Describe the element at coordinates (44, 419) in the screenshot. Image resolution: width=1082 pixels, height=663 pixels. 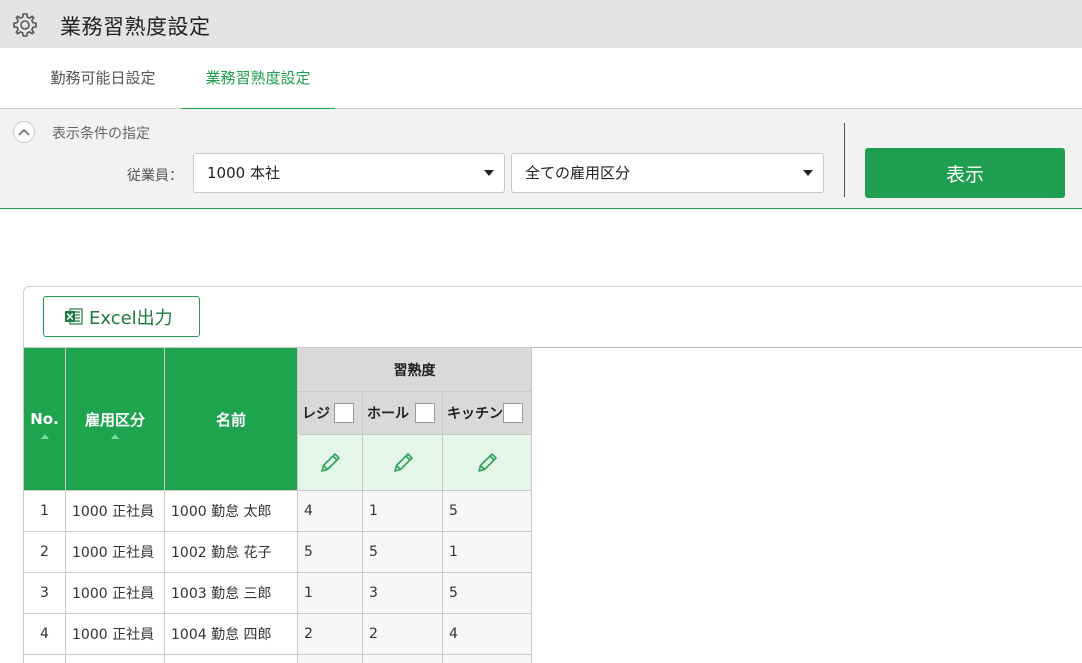
I see `column-header-no: No.` at that location.